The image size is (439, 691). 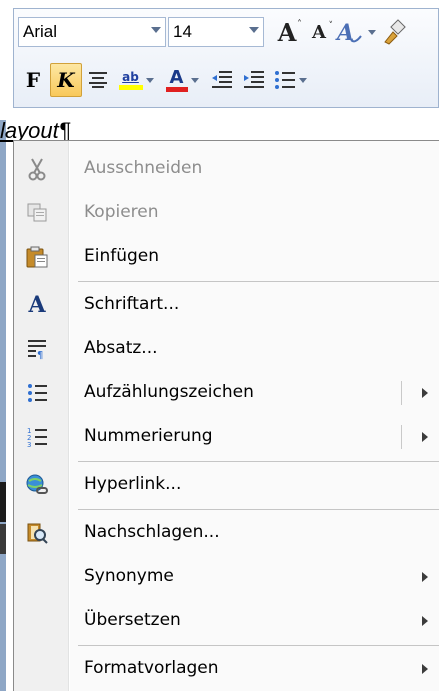 I want to click on increase-indent-button, so click(x=254, y=80).